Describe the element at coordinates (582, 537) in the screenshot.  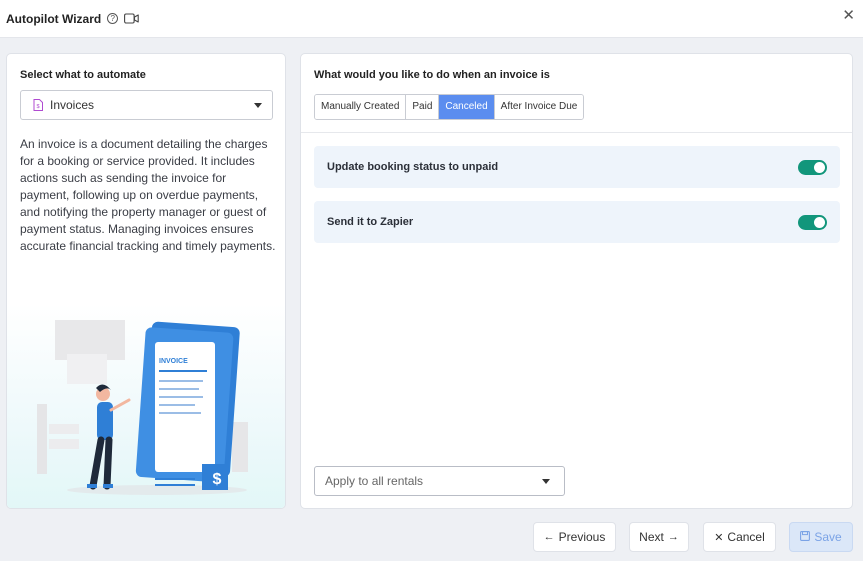
I see `previous-label: Previous` at that location.